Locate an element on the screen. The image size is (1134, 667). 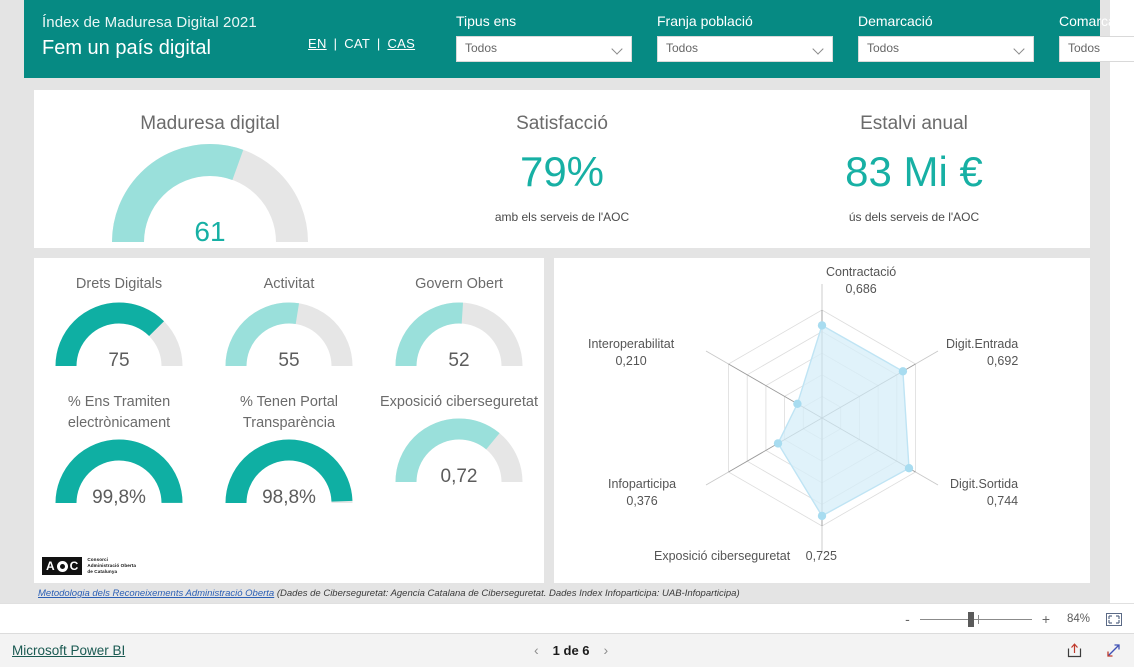
gauge-value-ens-tramiten: 99,8% is located at coordinates (119, 497).